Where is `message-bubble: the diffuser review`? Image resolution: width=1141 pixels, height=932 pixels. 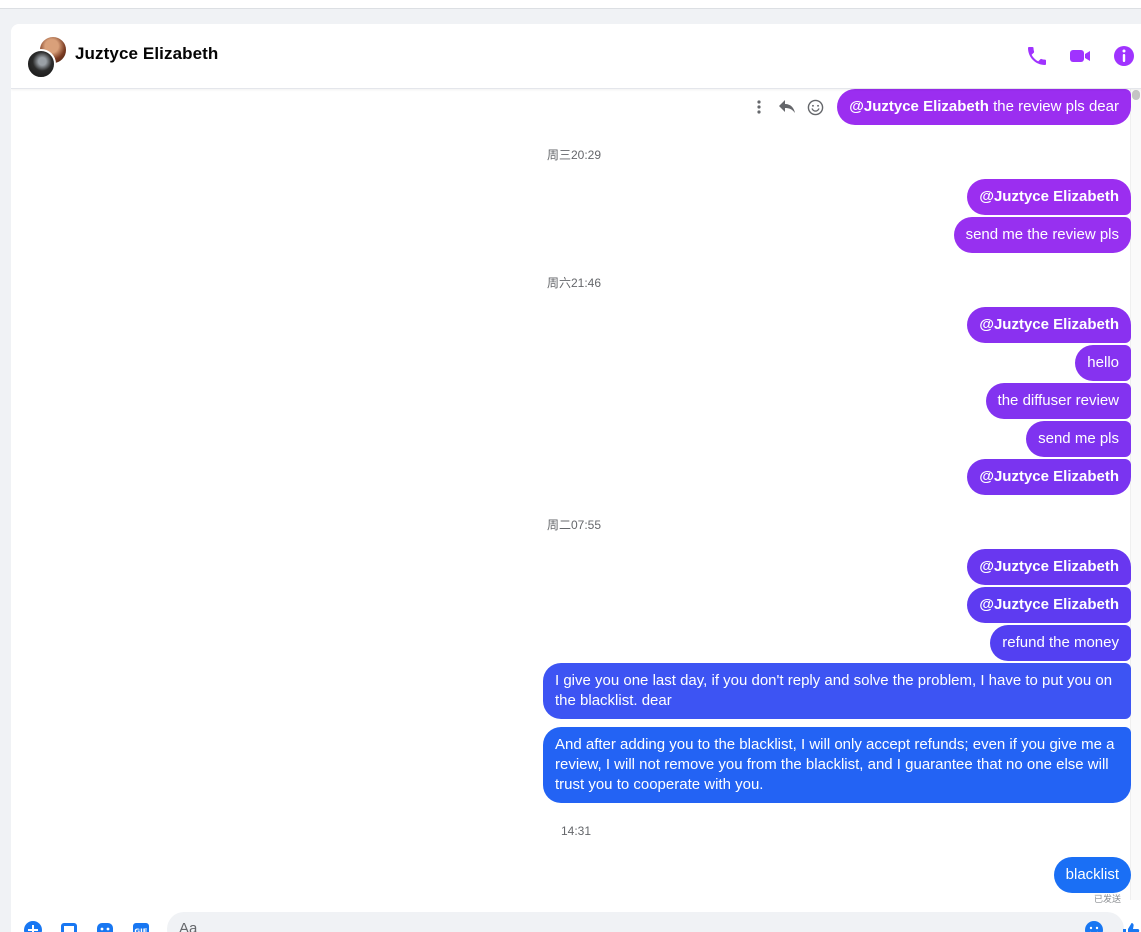
message-bubble: the diffuser review is located at coordinates (1058, 401).